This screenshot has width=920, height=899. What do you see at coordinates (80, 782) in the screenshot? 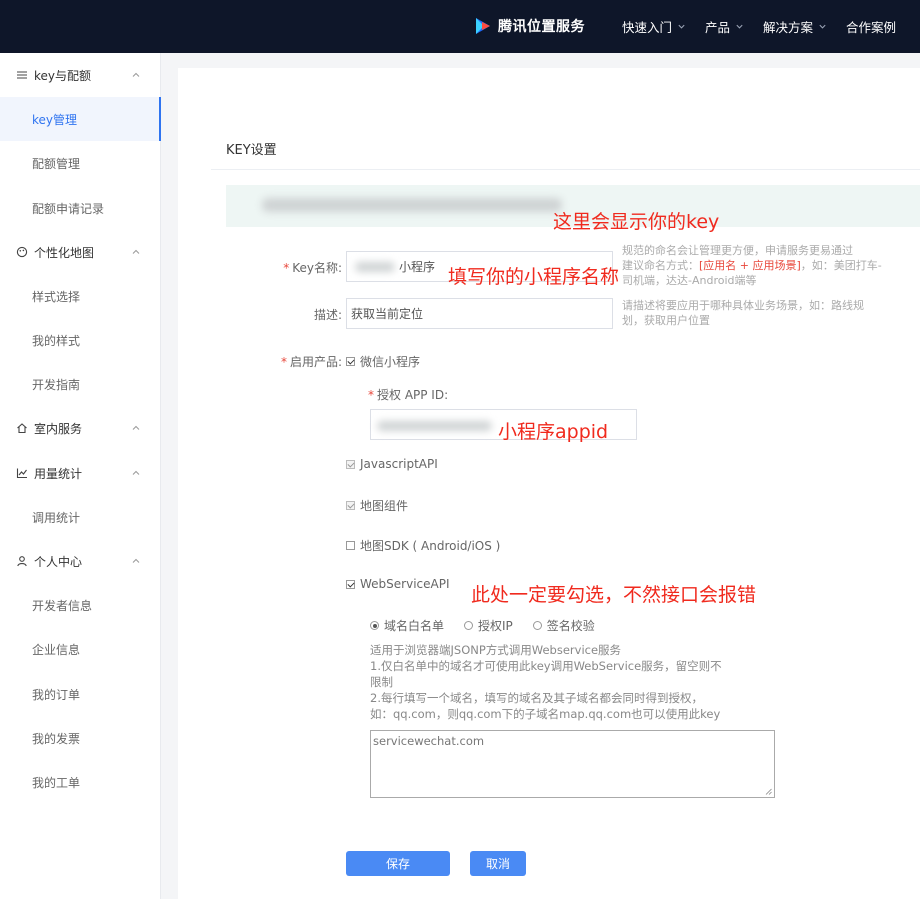
I see `sidebar-item-my-tickets: 我的工单` at bounding box center [80, 782].